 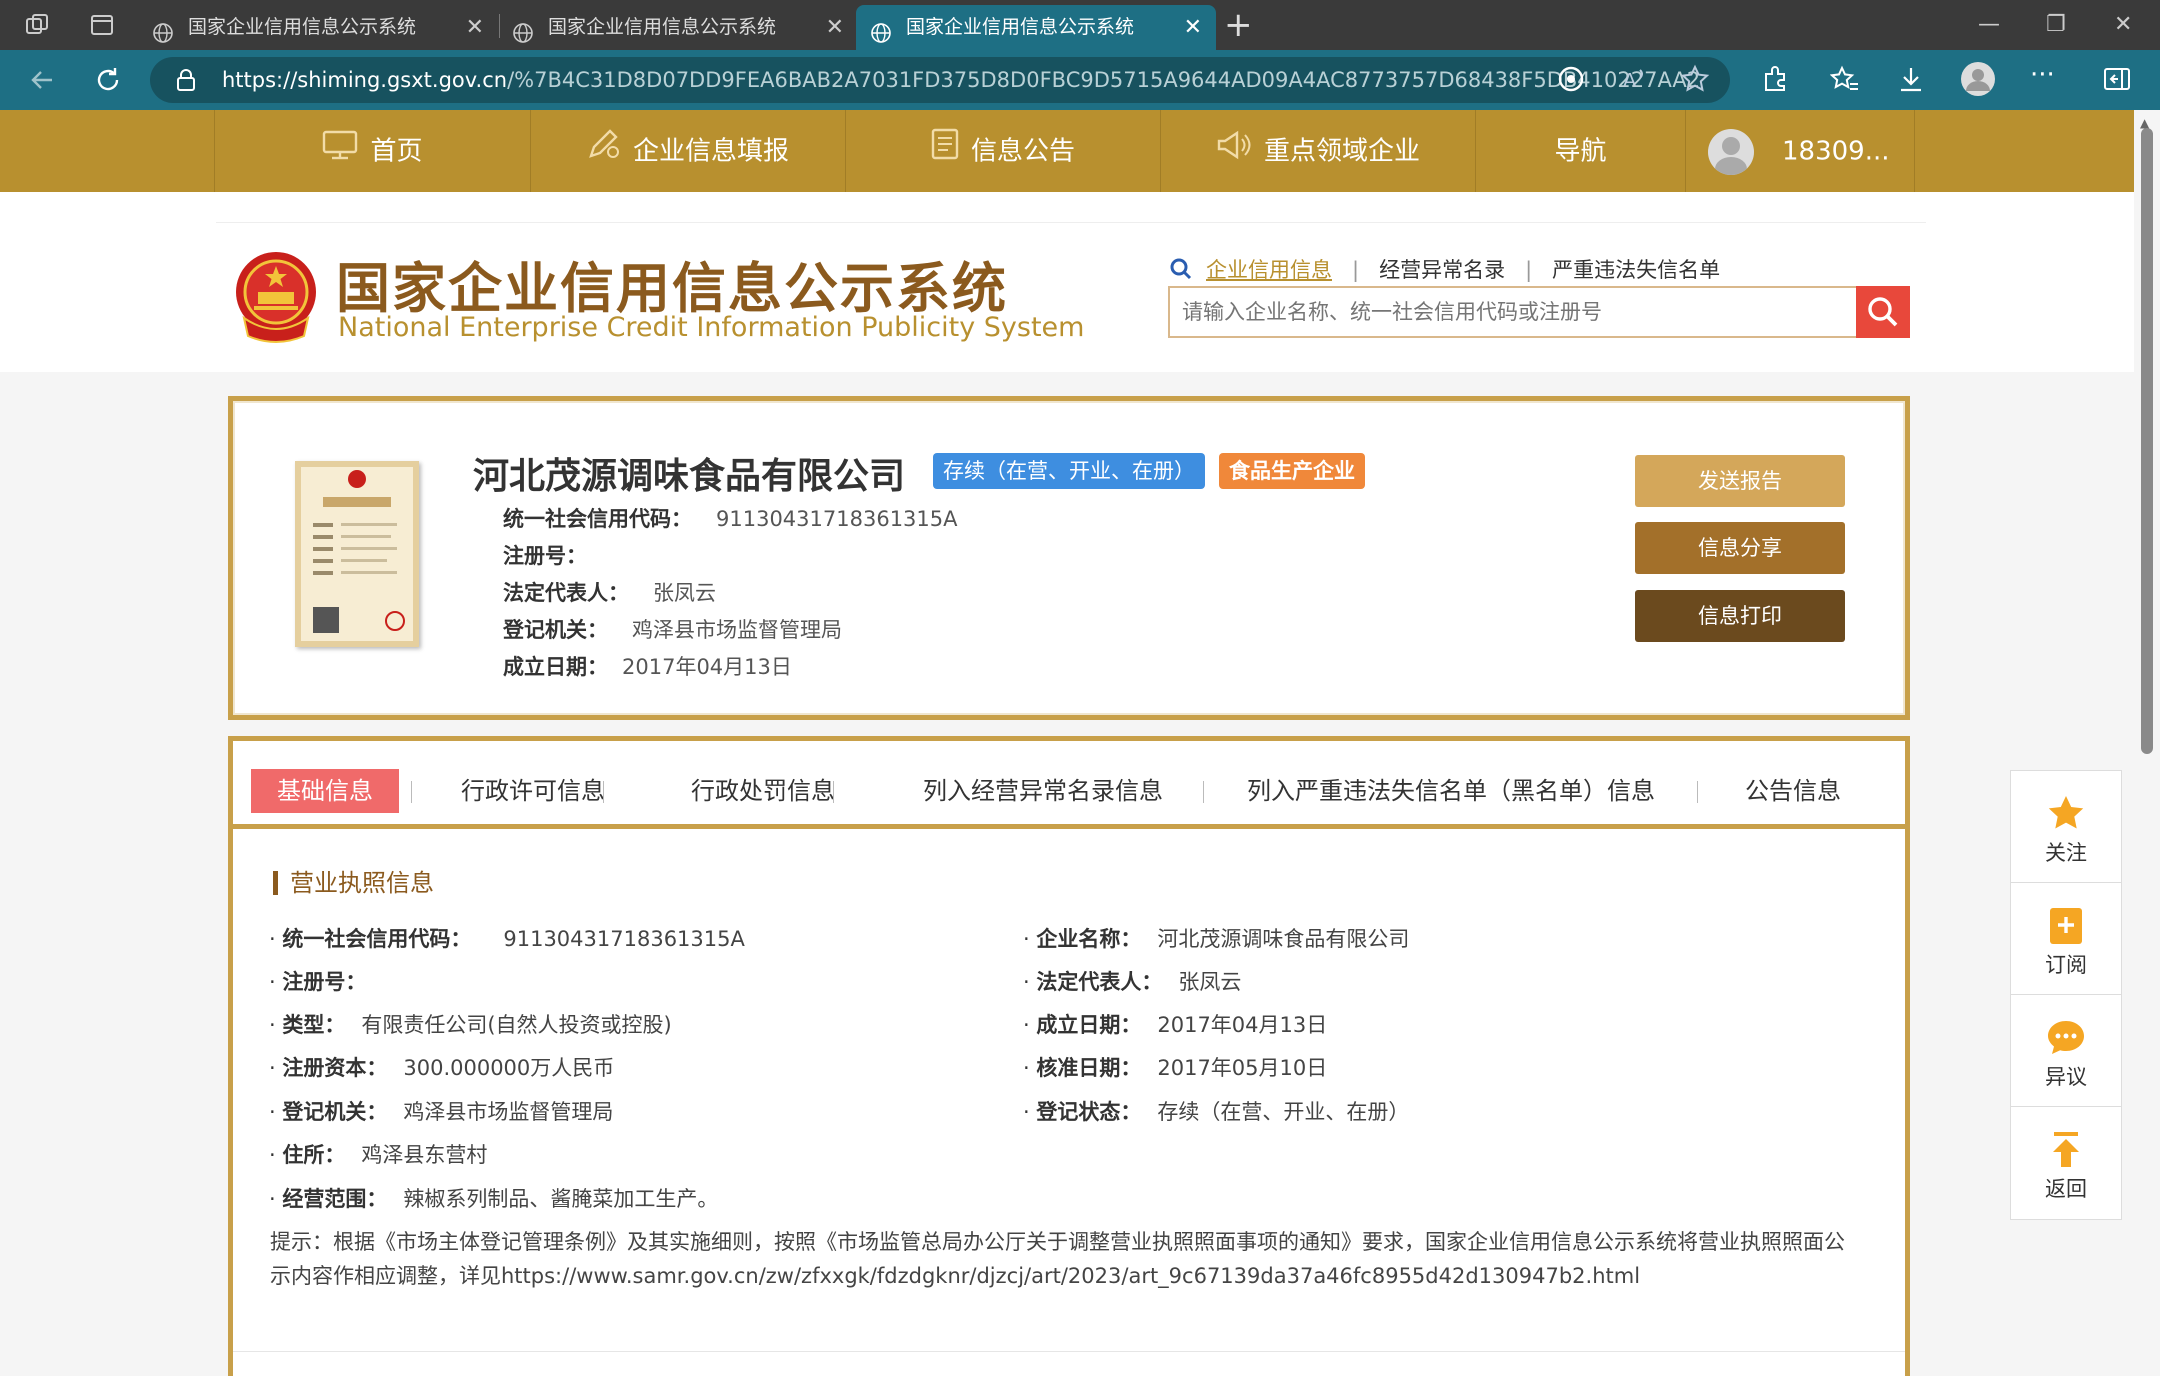 What do you see at coordinates (1989, 25) in the screenshot?
I see `minimize-icon: —` at bounding box center [1989, 25].